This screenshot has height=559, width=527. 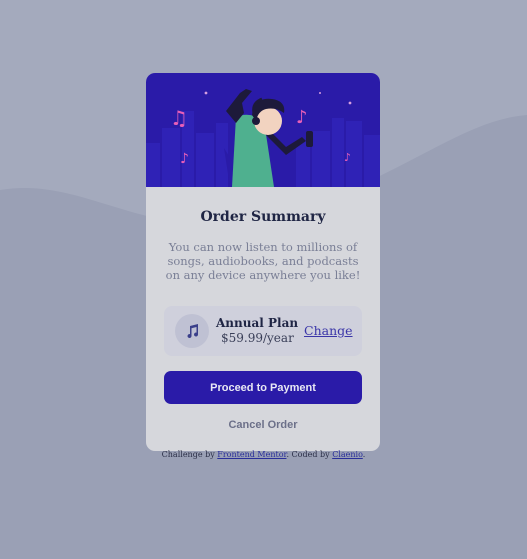 What do you see at coordinates (263, 130) in the screenshot?
I see `hero-illustration: ♫ ♪ ♪ ♪` at bounding box center [263, 130].